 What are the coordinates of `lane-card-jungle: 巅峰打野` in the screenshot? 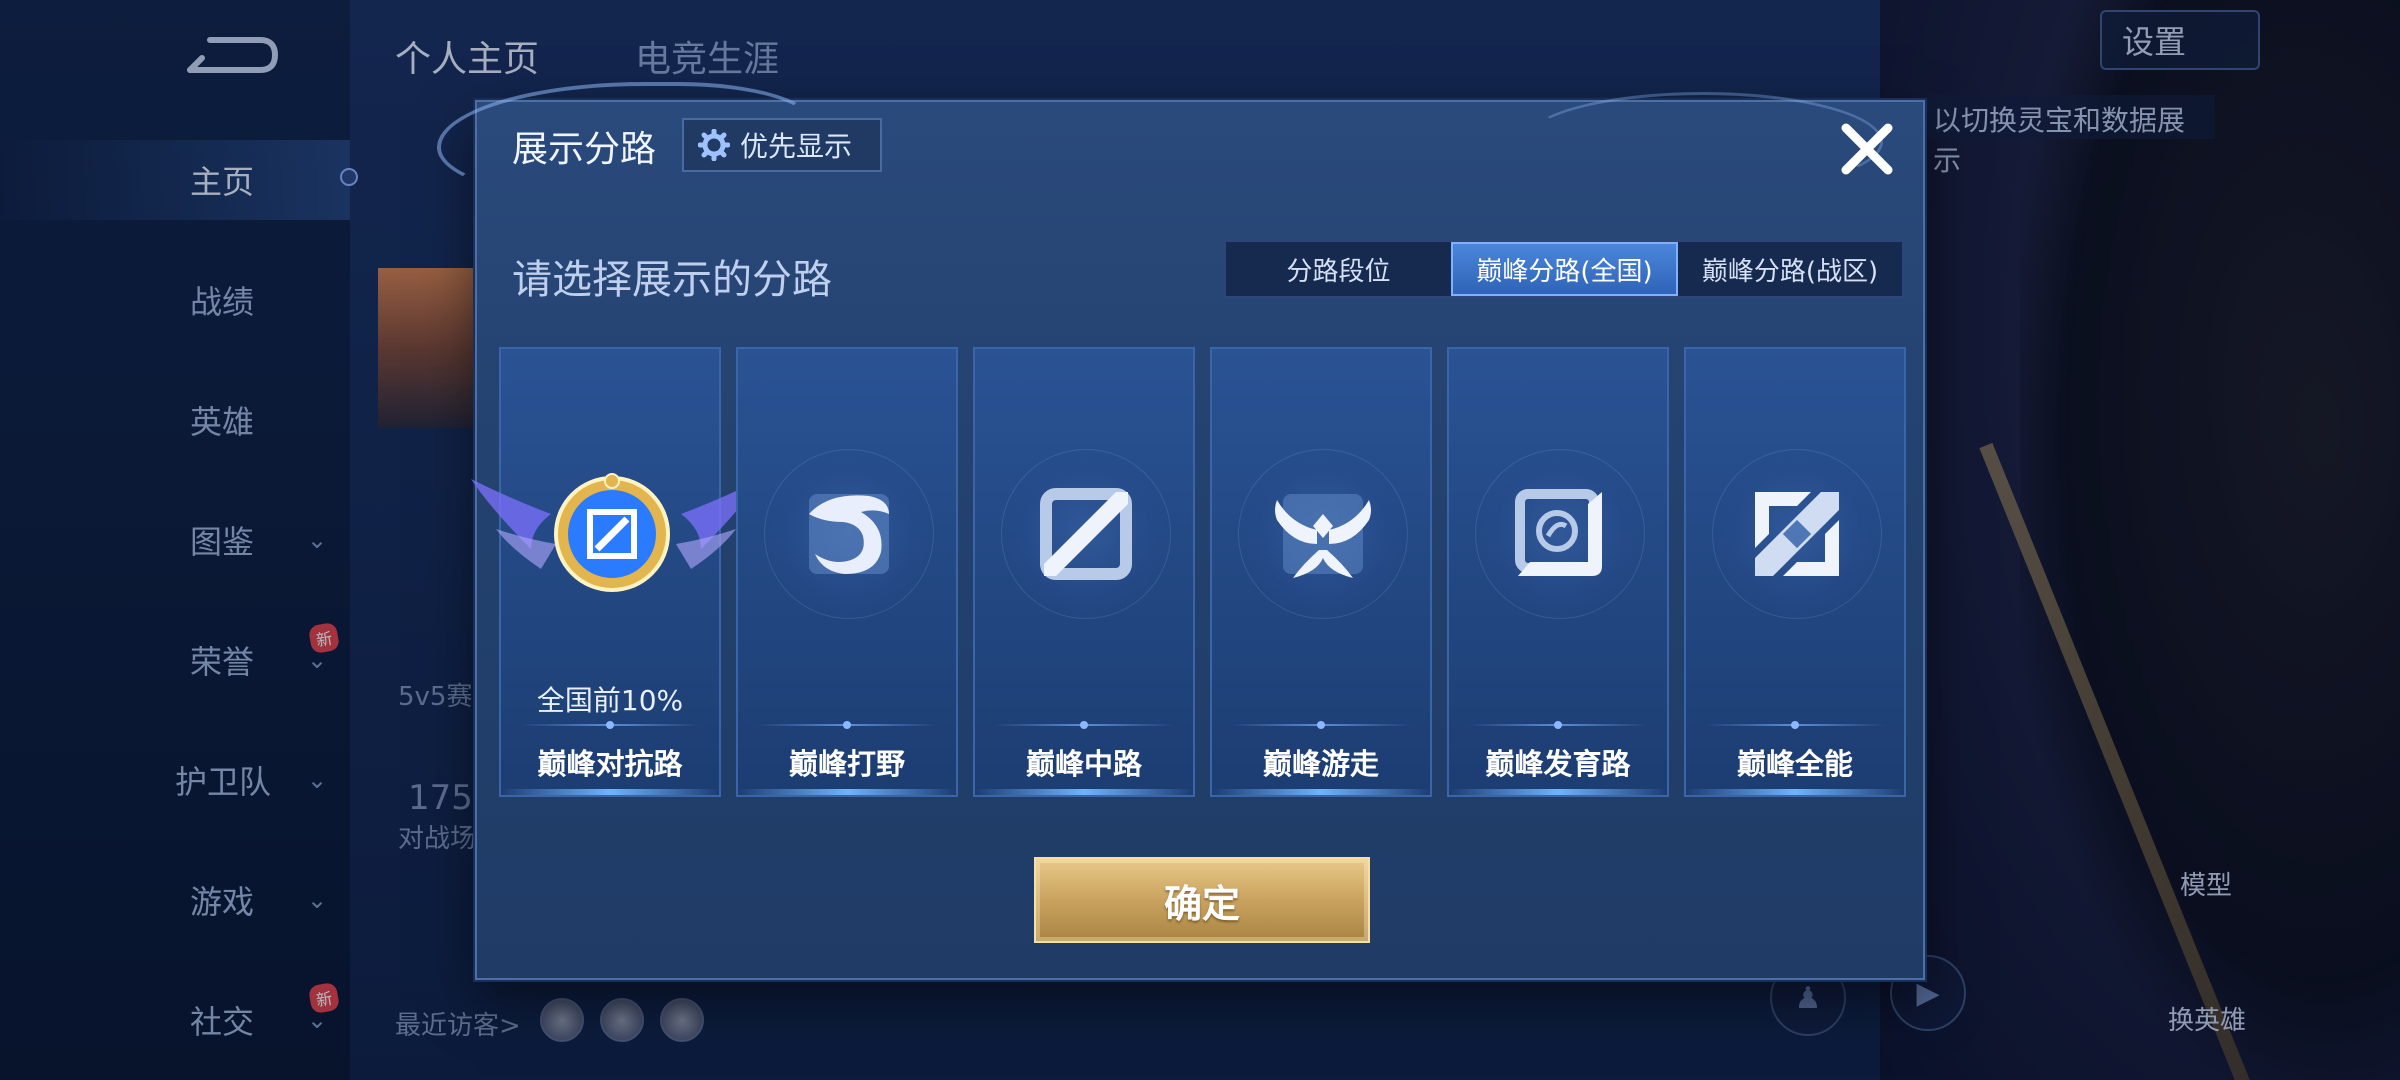 It's located at (847, 572).